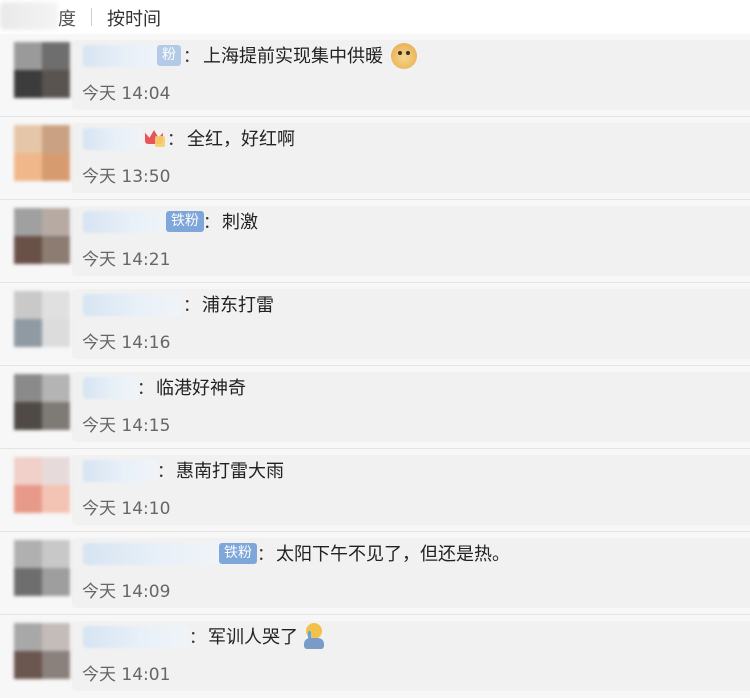  I want to click on comment-text: 全红，好红啊, so click(241, 139).